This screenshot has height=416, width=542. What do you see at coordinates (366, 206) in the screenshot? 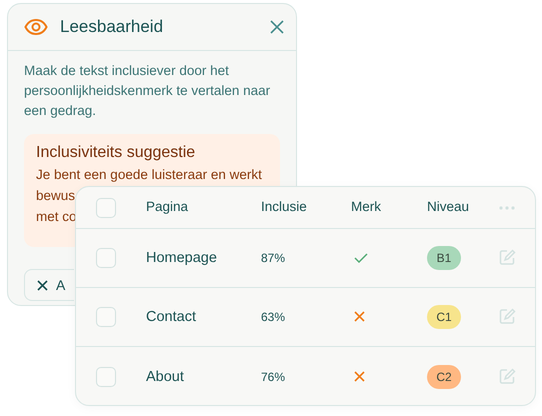
I see `column-header: Merk` at bounding box center [366, 206].